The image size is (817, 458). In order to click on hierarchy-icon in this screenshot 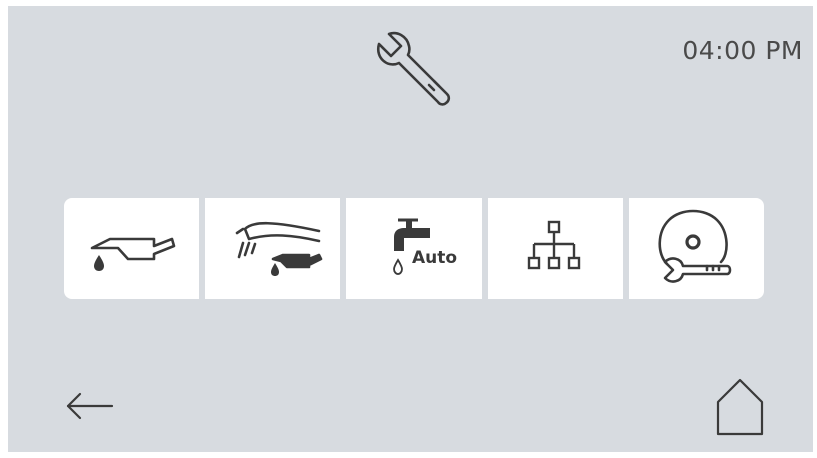, I will do `click(554, 244)`.